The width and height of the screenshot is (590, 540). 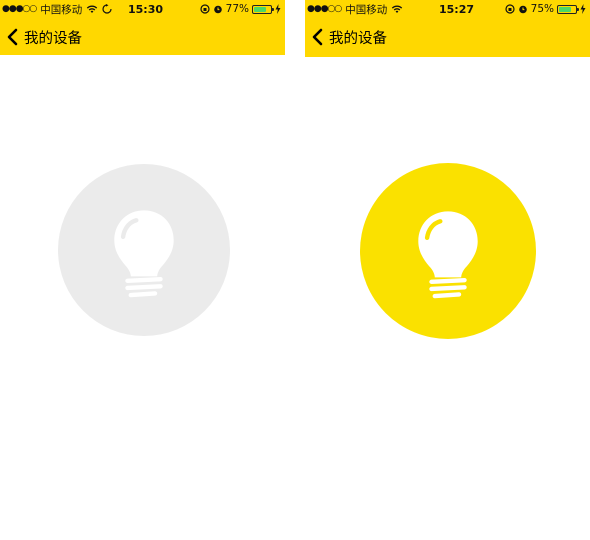 What do you see at coordinates (542, 9) in the screenshot?
I see `battery-percent: 75%` at bounding box center [542, 9].